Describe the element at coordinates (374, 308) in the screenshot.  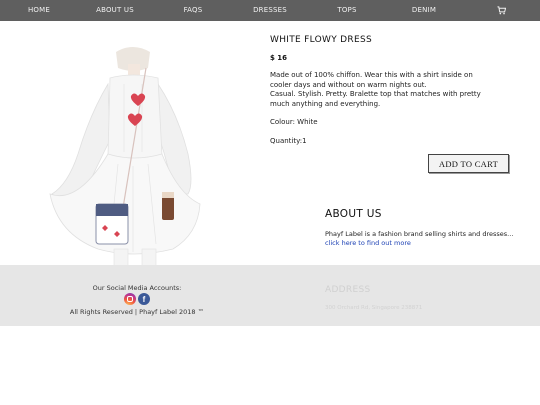
I see `address-text: 300 Orchard Rd, Singapore 238871` at that location.